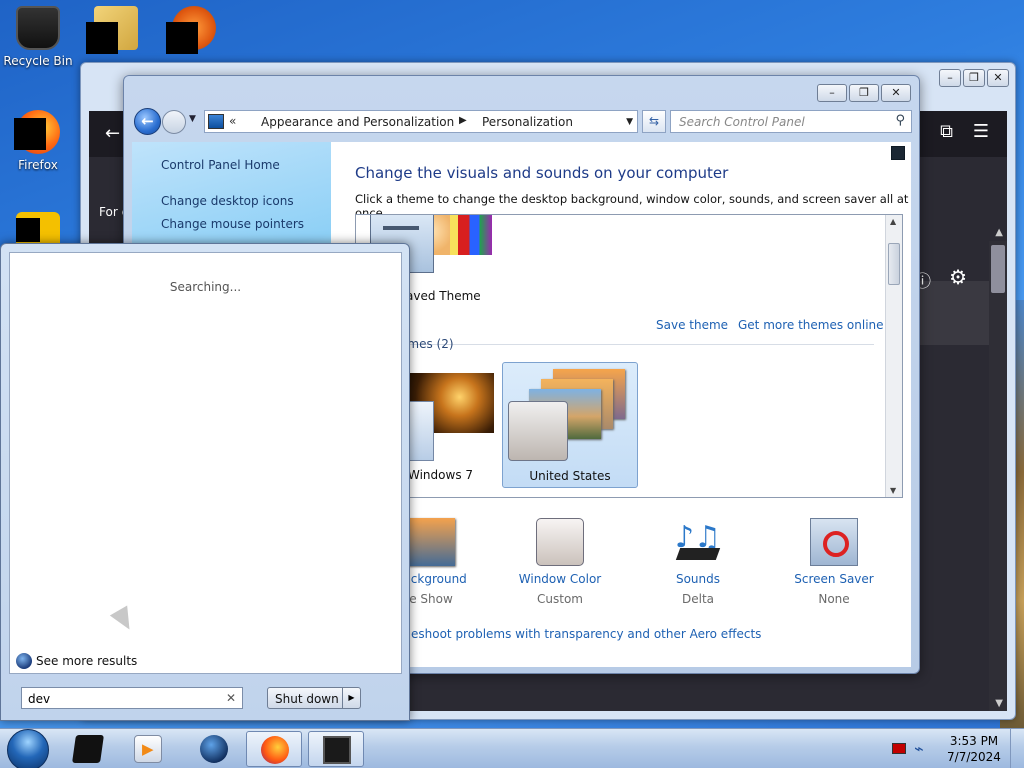  I want to click on no-symbol, so click(836, 544).